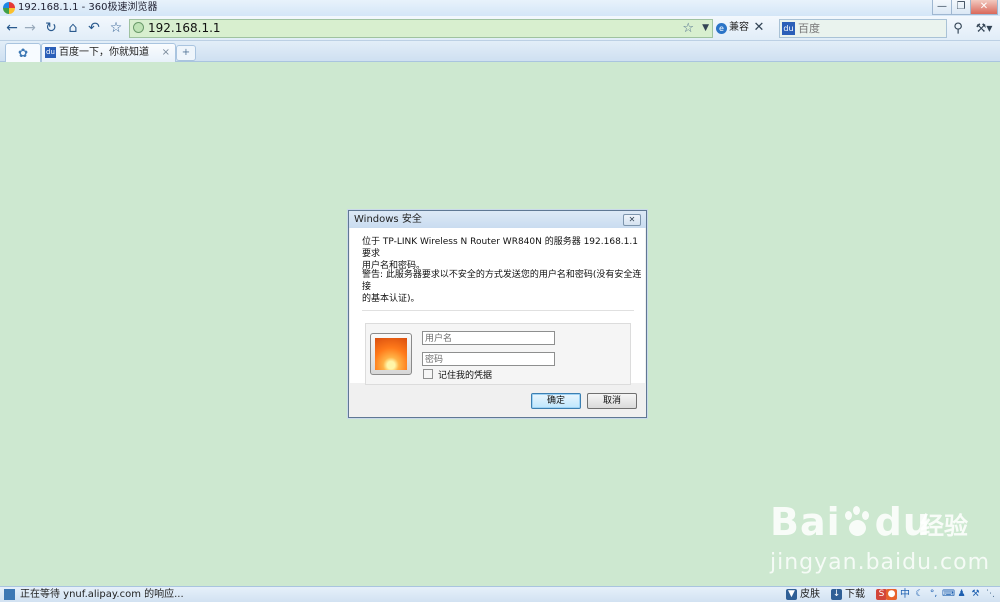  Describe the element at coordinates (868, 28) in the screenshot. I see `search-input` at that location.